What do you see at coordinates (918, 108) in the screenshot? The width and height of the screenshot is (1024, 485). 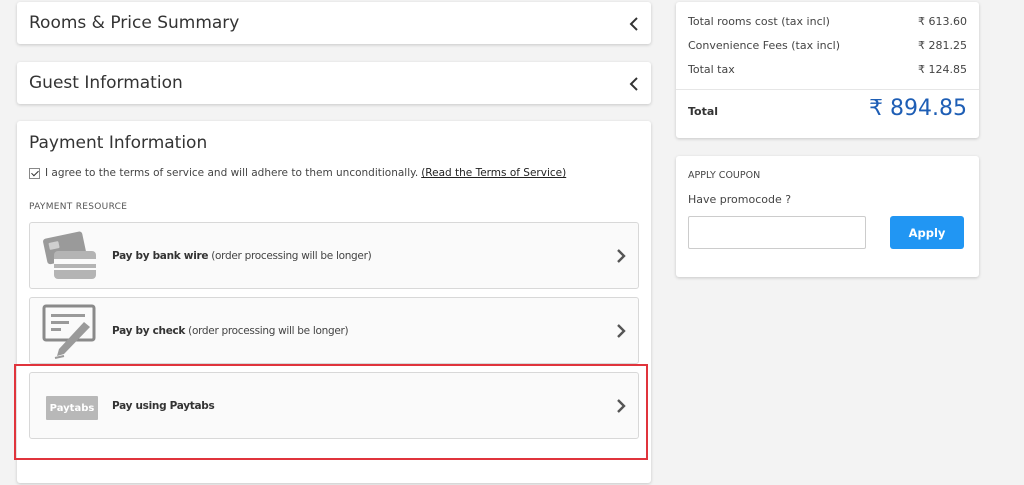 I see `total-value: ₹ 894.85` at bounding box center [918, 108].